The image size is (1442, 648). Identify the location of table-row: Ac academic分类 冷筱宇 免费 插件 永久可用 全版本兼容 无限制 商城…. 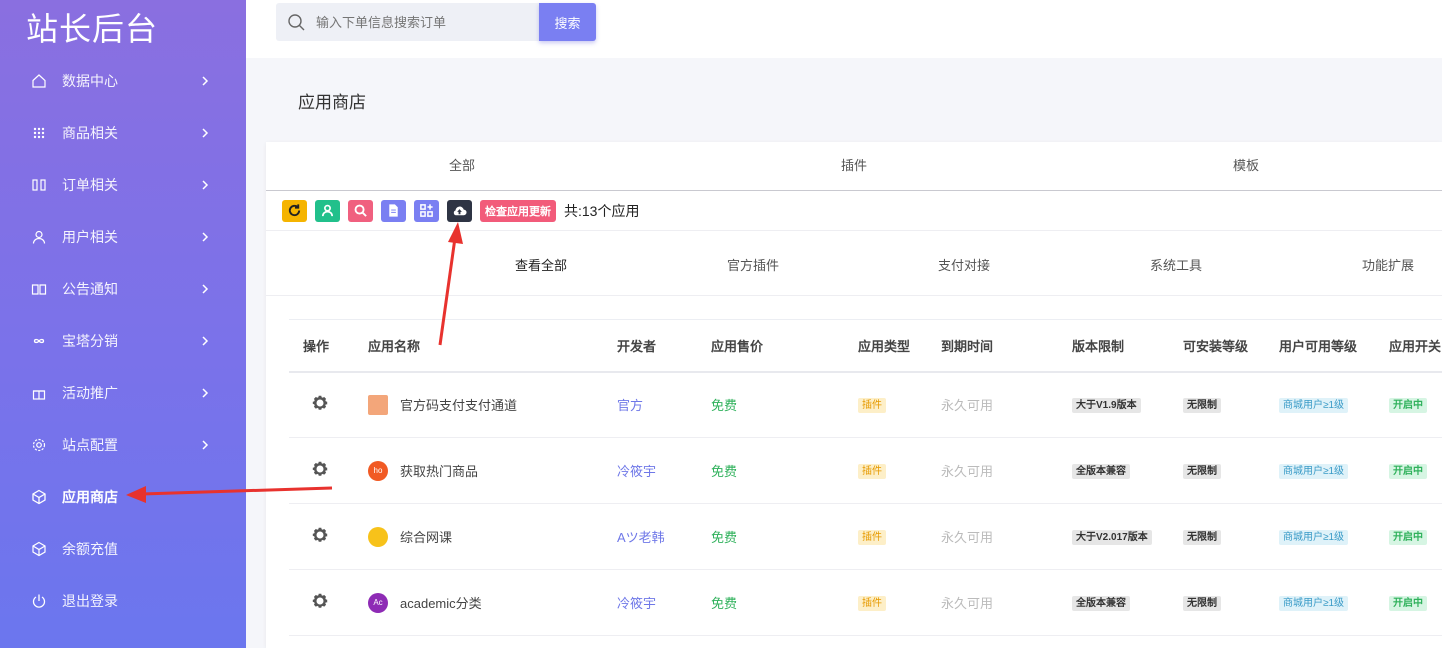
(865, 603).